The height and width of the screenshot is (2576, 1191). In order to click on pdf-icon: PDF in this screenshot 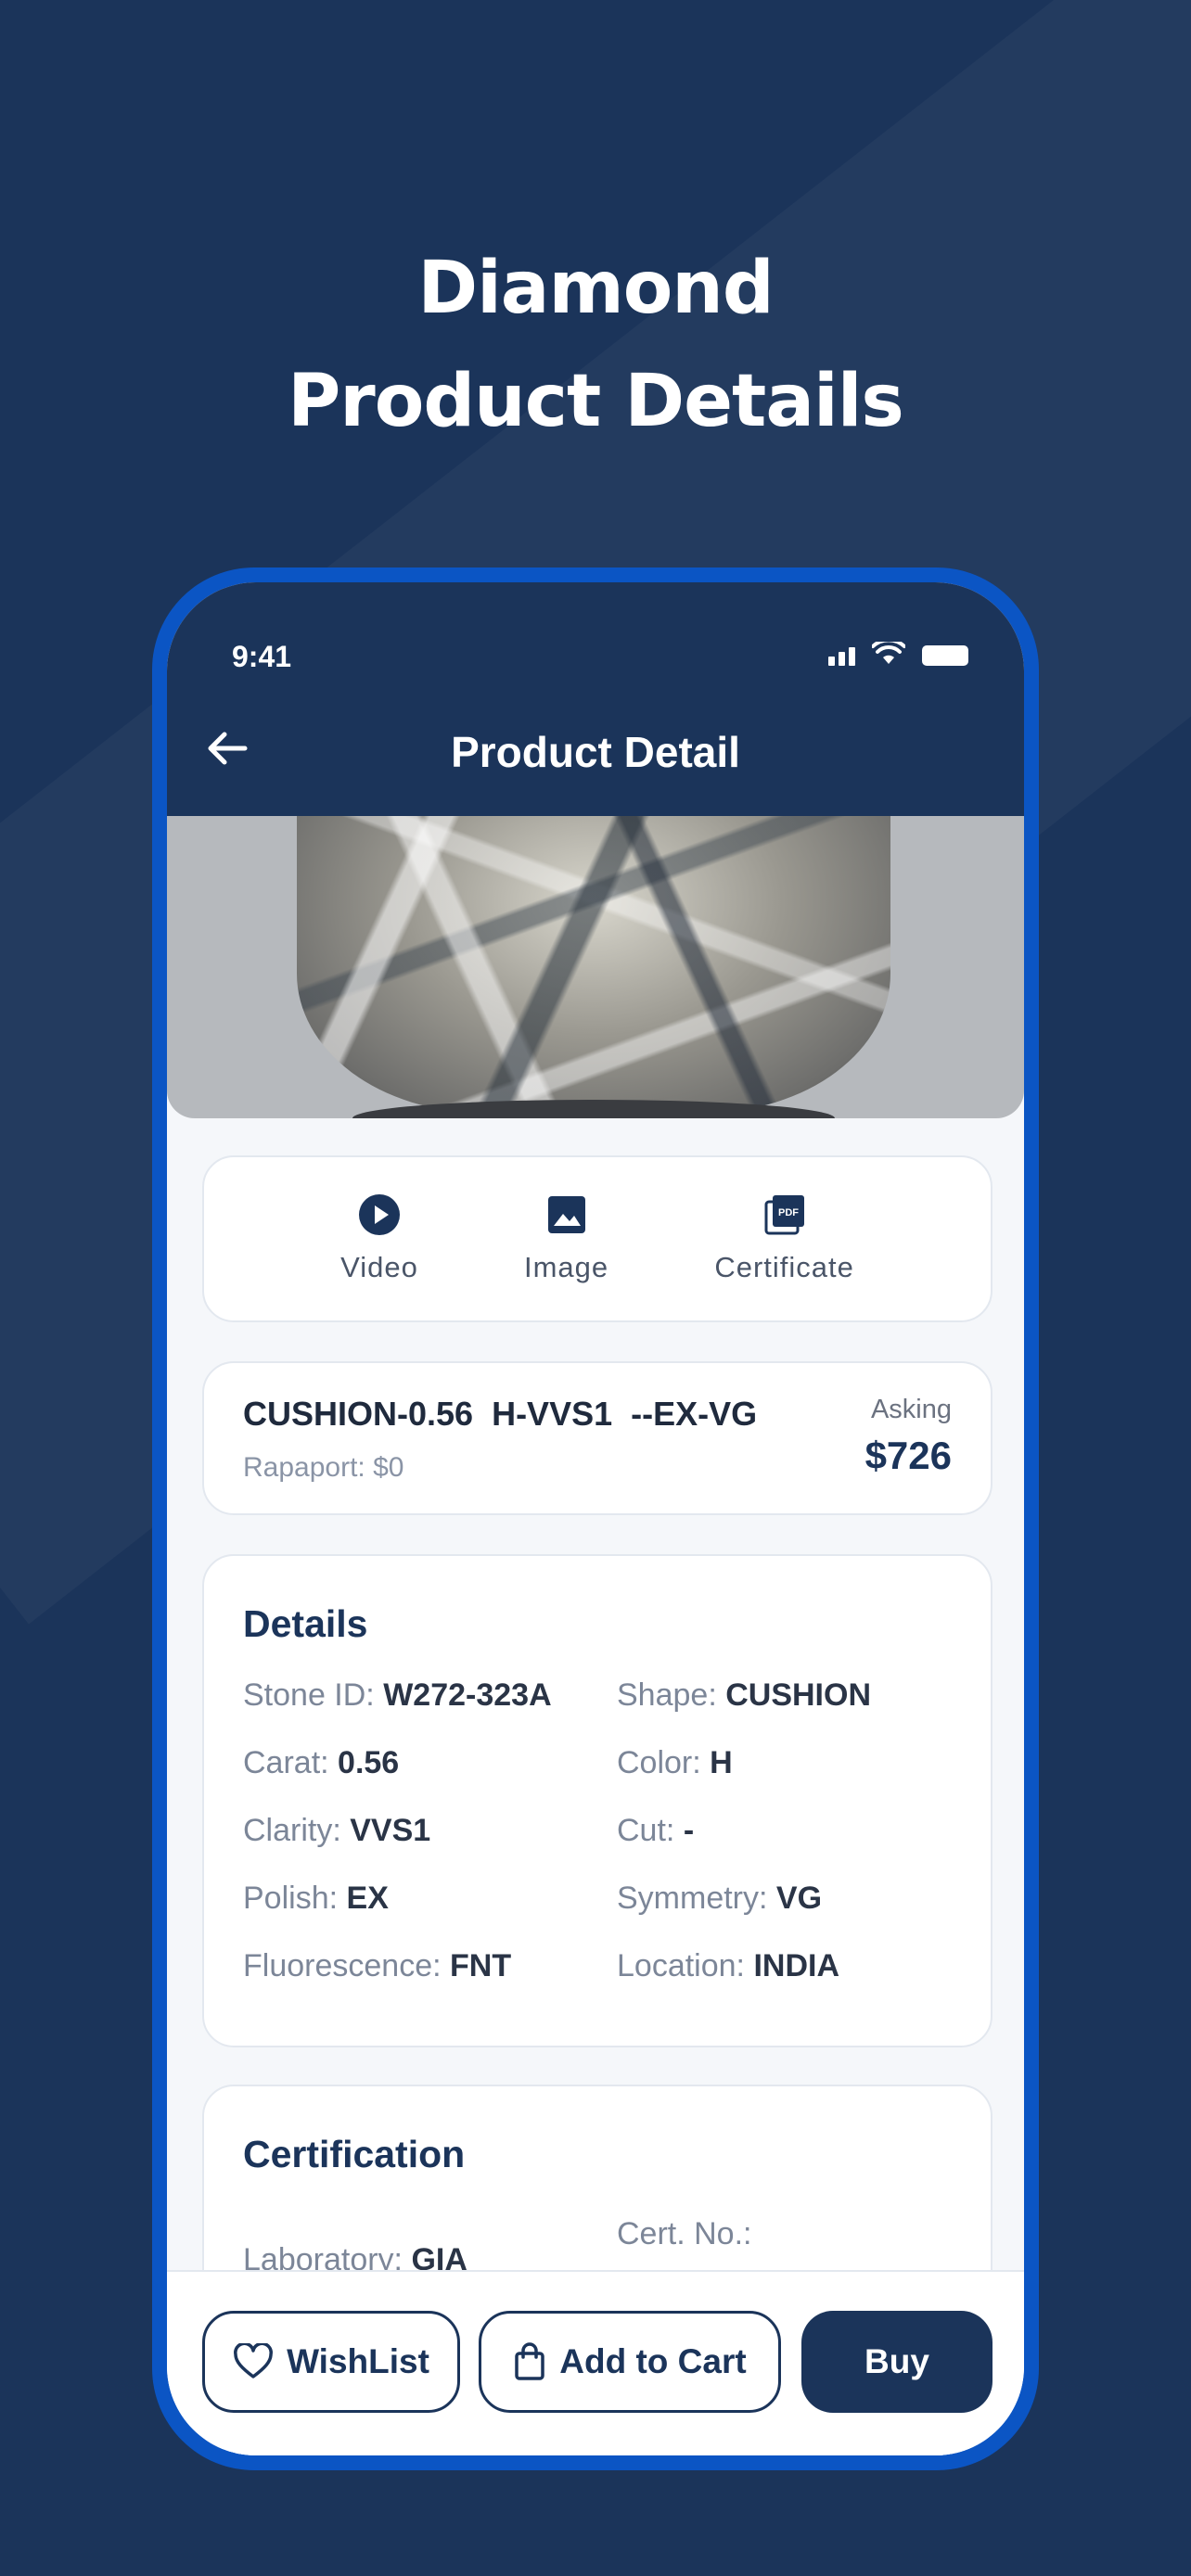, I will do `click(784, 1215)`.